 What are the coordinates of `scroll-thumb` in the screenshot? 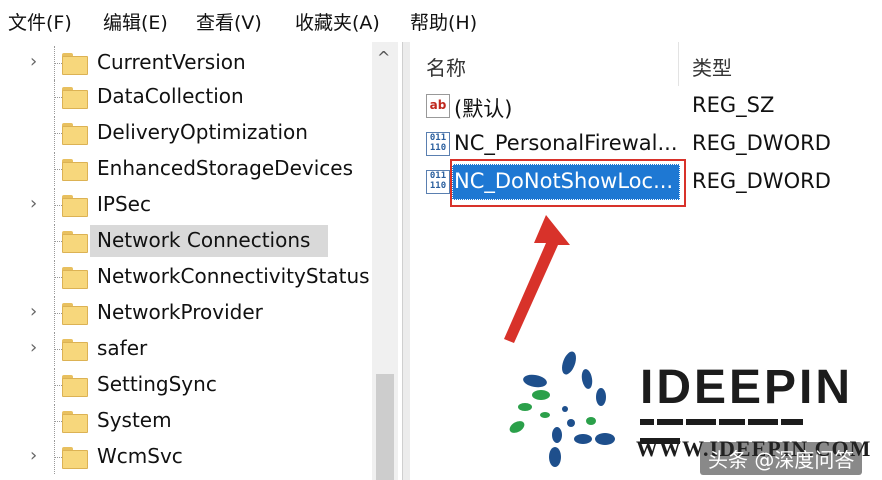 It's located at (385, 427).